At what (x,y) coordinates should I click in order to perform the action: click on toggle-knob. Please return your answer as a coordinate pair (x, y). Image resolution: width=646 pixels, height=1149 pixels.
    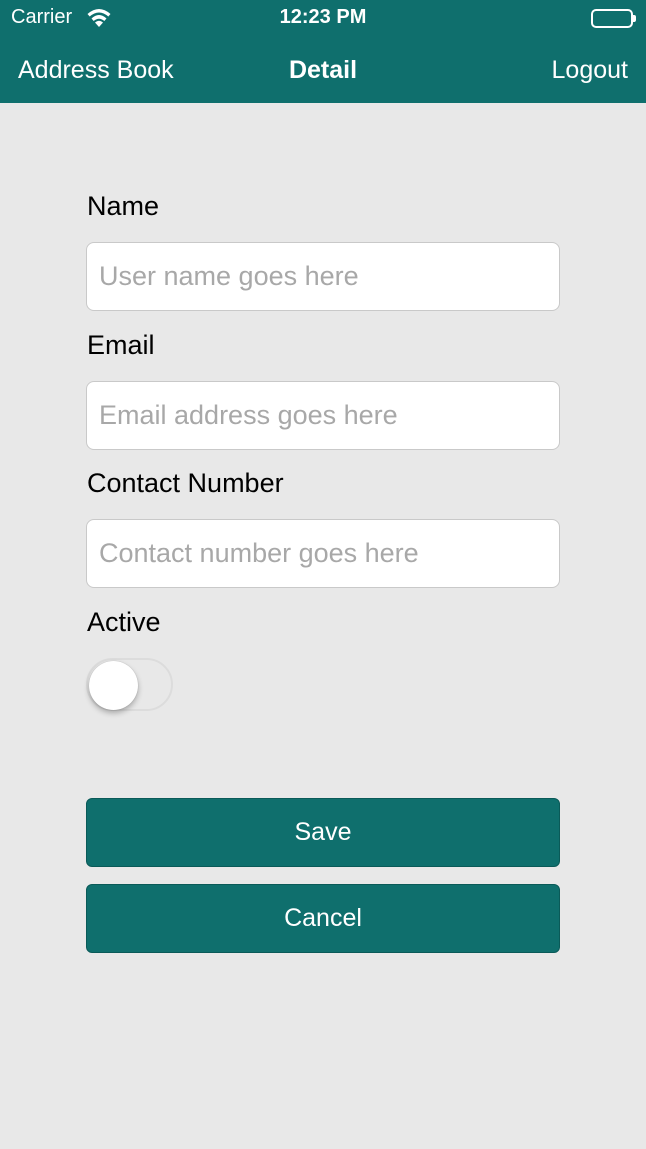
    Looking at the image, I should click on (113, 685).